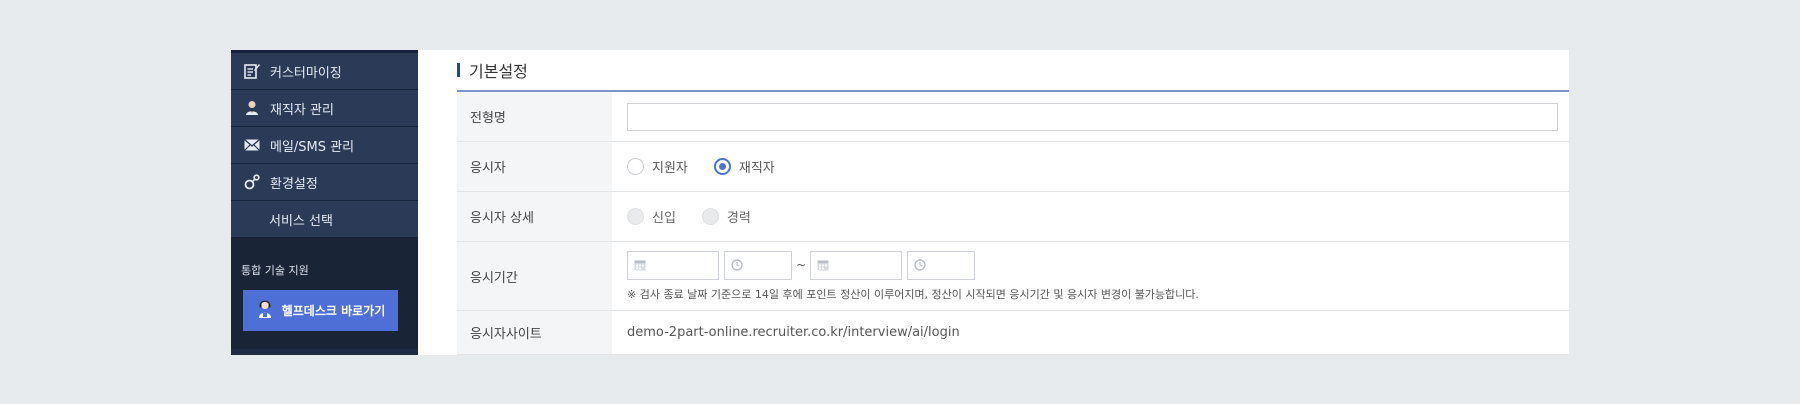 The image size is (1800, 404). What do you see at coordinates (1092, 116) in the screenshot?
I see `exam-name-input` at bounding box center [1092, 116].